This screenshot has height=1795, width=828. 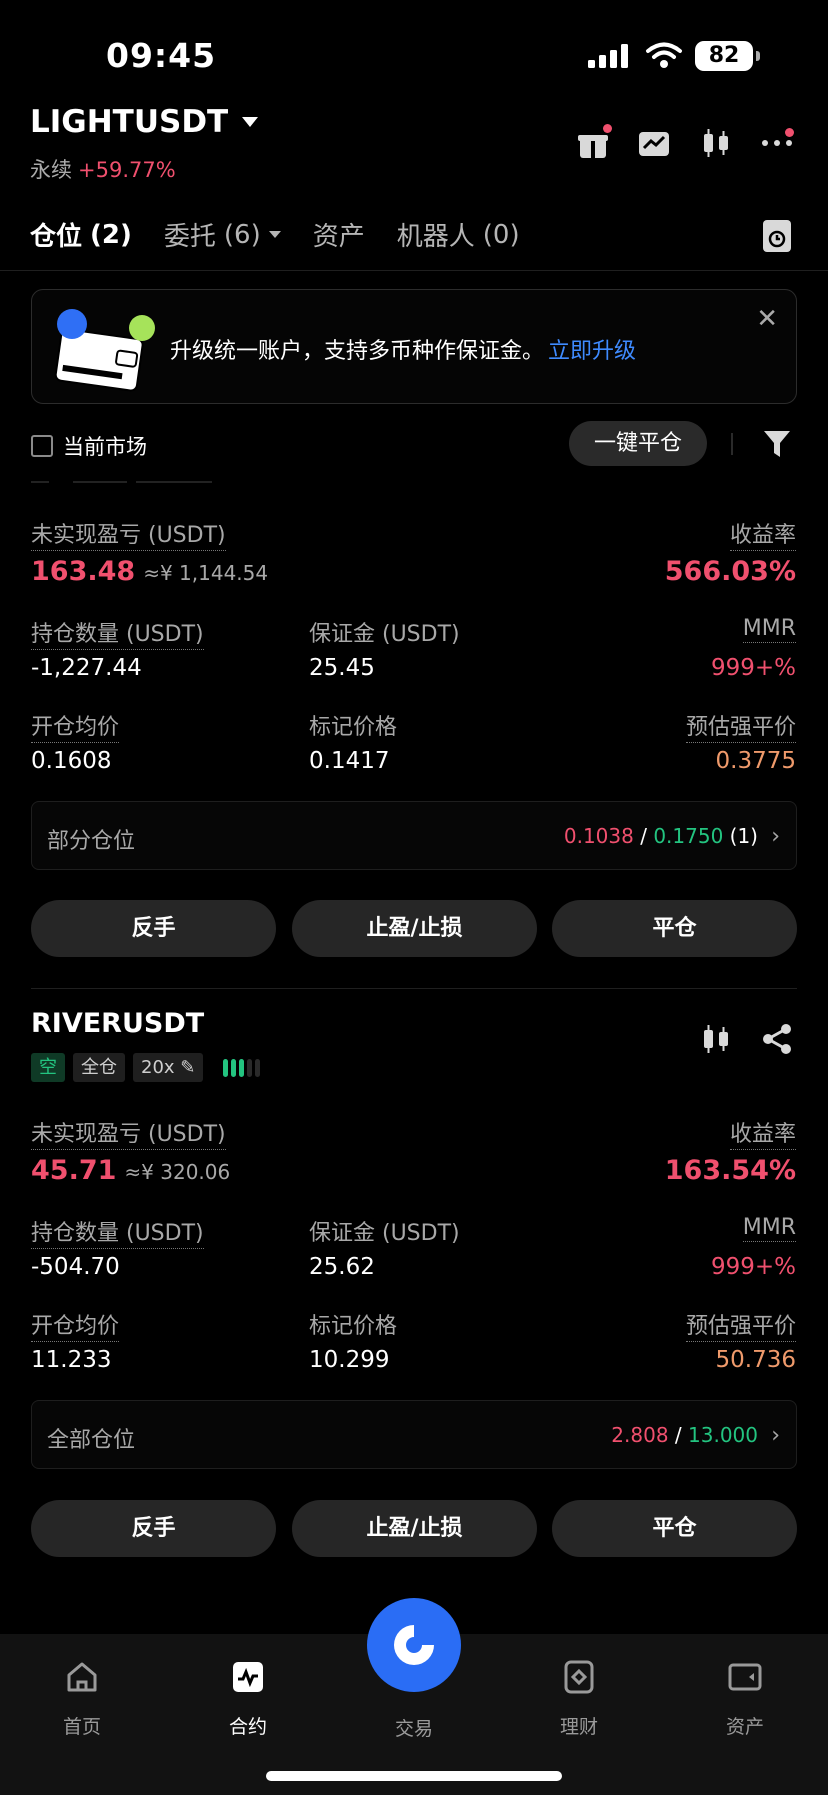 What do you see at coordinates (730, 1170) in the screenshot?
I see `roe-value: 163.54%` at bounding box center [730, 1170].